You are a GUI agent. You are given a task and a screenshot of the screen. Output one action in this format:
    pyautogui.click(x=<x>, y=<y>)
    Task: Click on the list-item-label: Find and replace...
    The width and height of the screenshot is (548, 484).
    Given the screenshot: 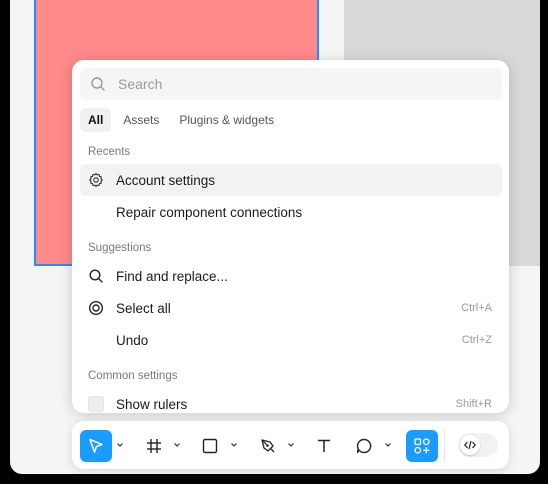 What is the action you would take?
    pyautogui.click(x=172, y=276)
    